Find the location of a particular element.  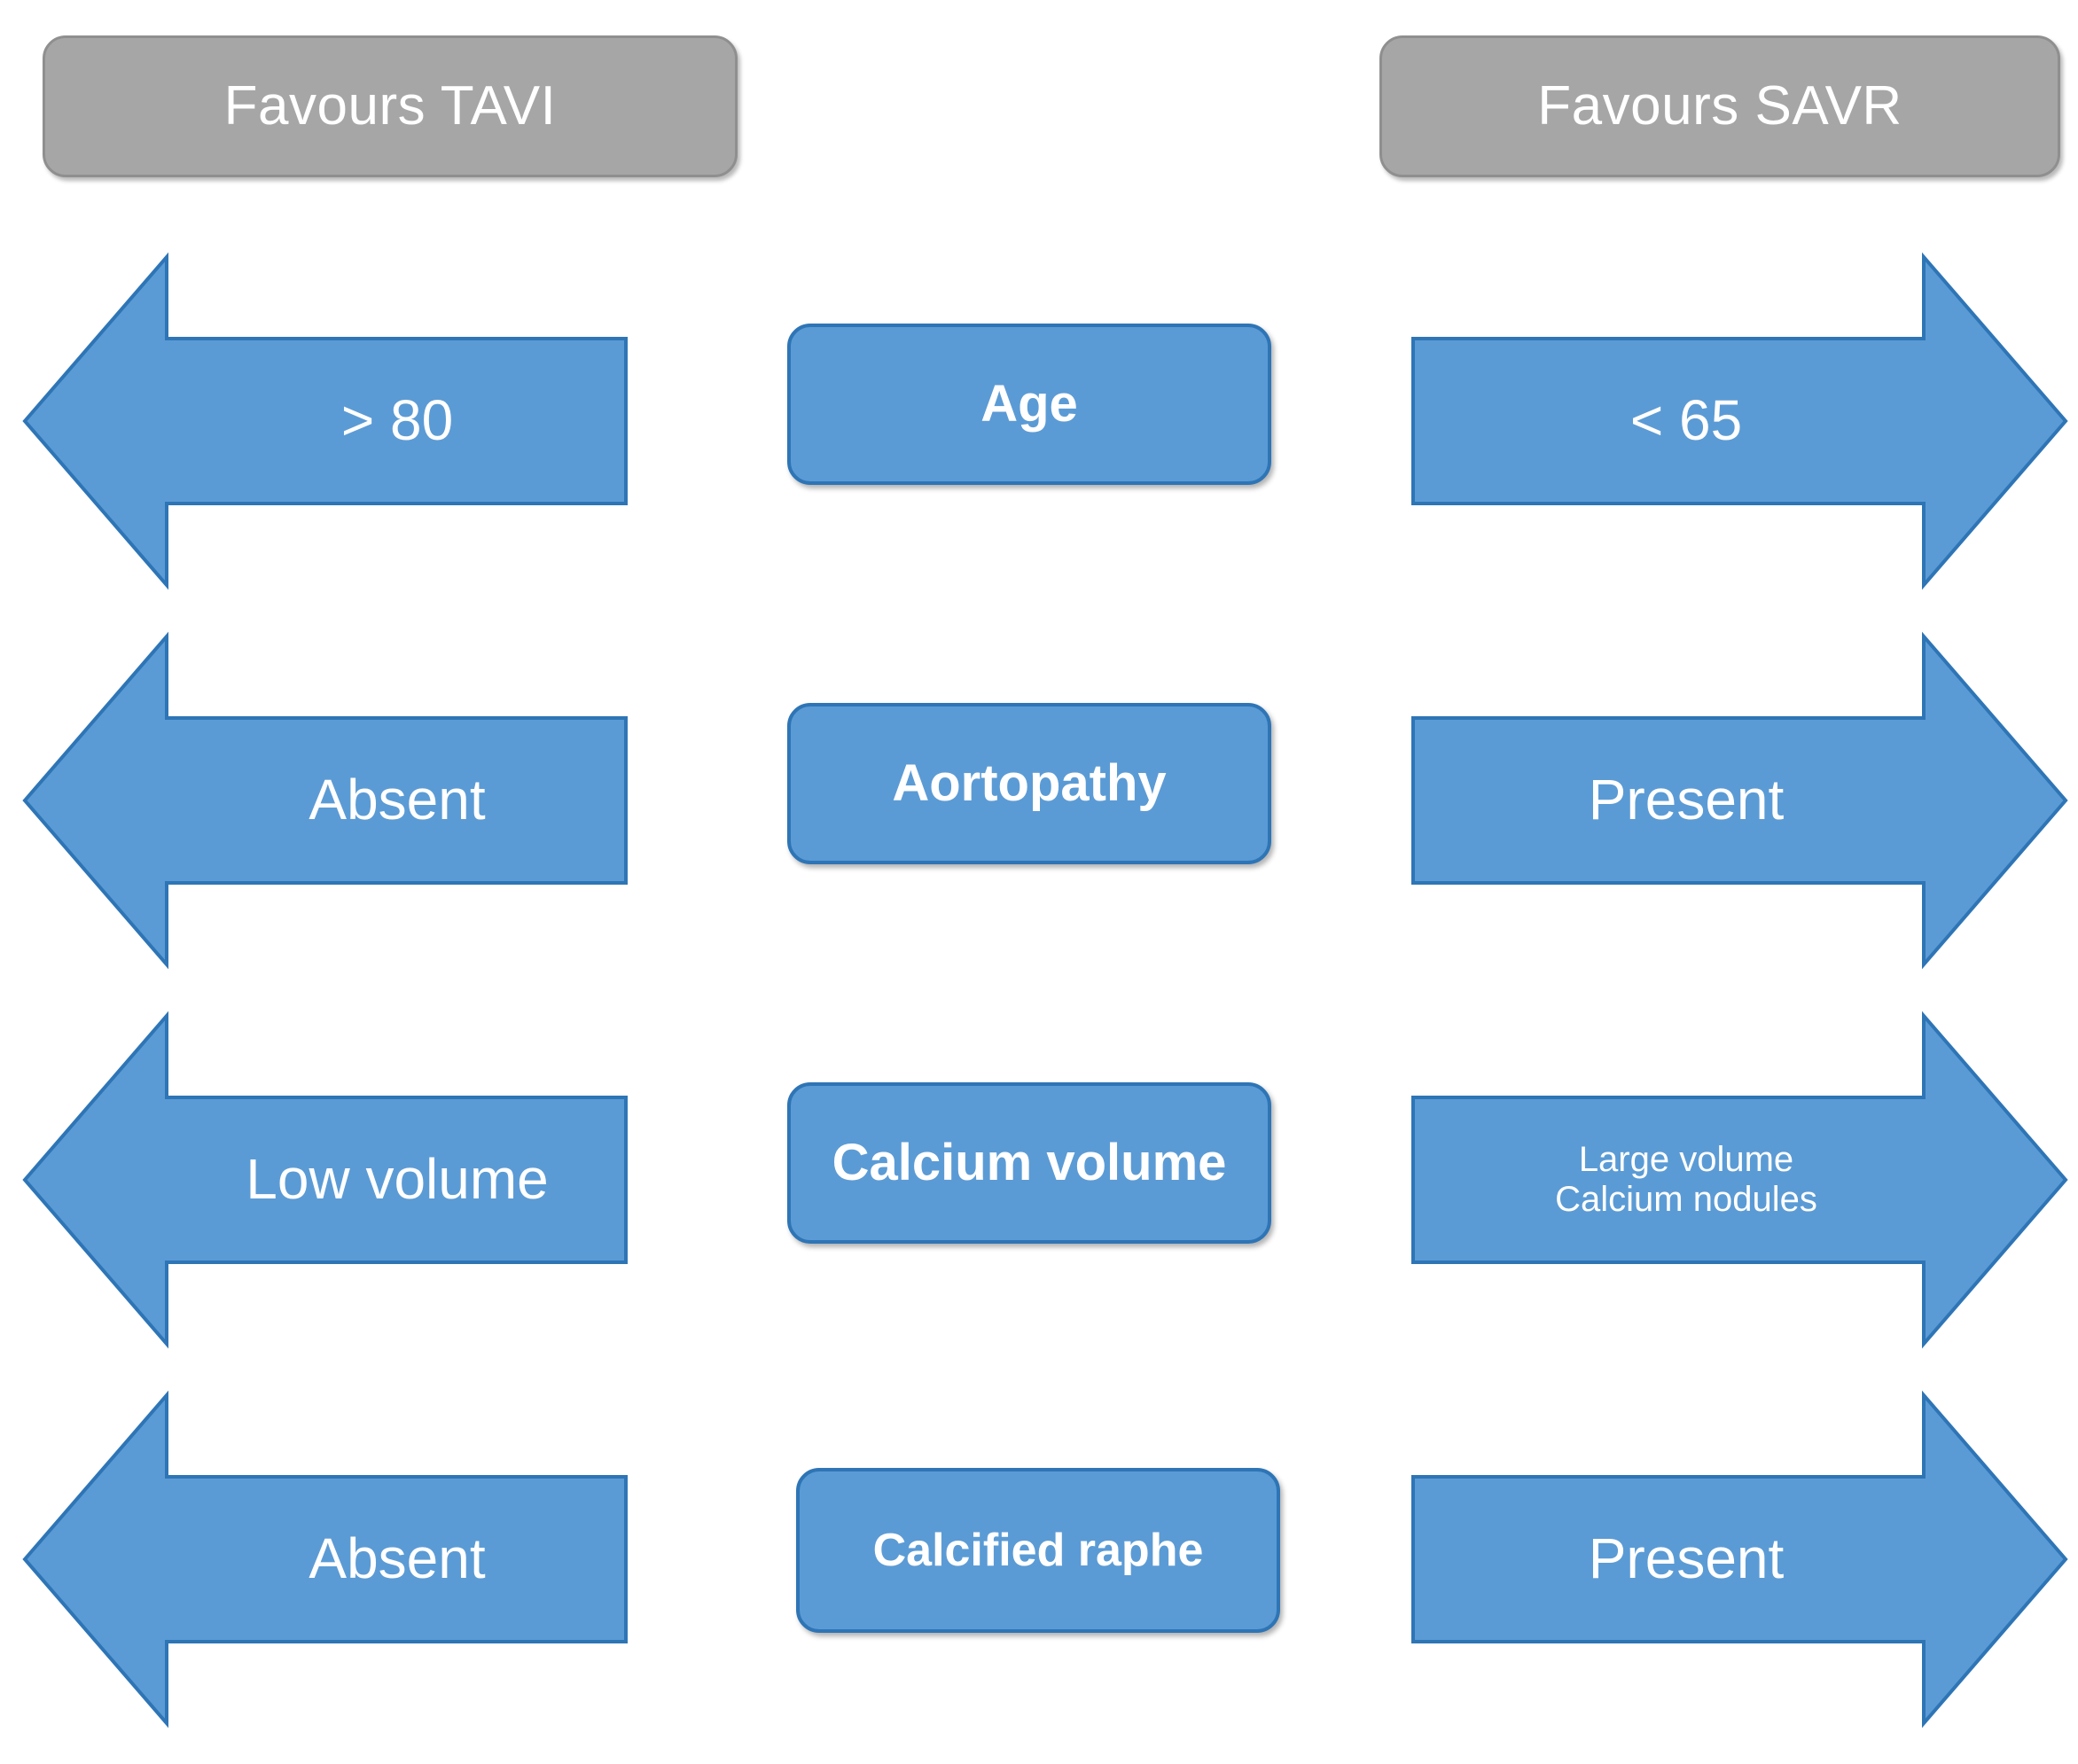

right-arrow-calcium-volume: Large volume Calcium nodules is located at coordinates (1740, 1180).